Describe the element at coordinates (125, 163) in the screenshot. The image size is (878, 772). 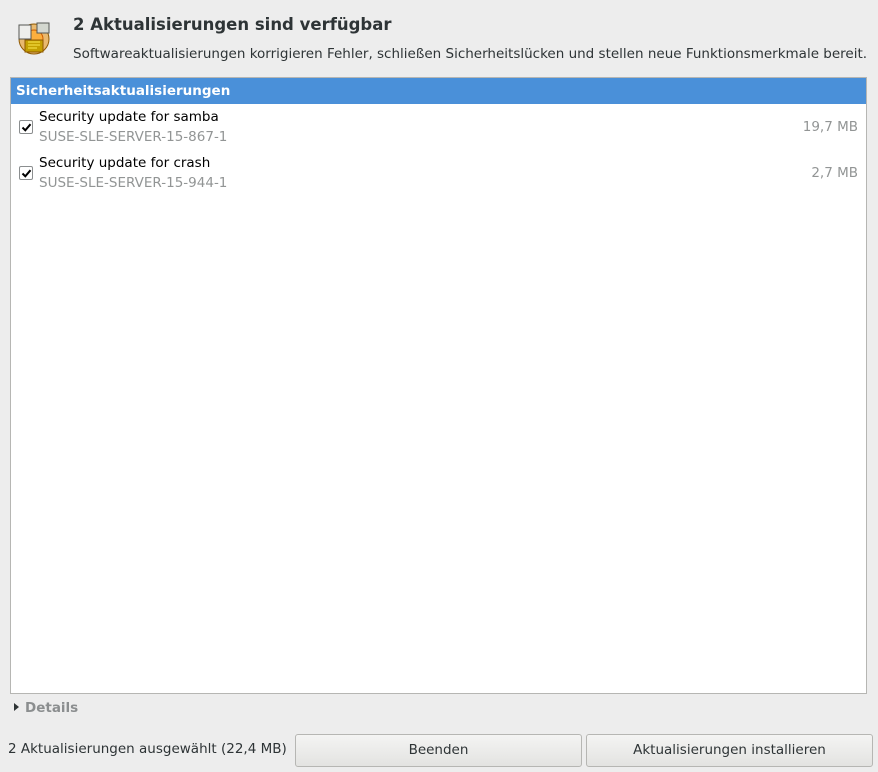
I see `update-title: Security update for crash` at that location.